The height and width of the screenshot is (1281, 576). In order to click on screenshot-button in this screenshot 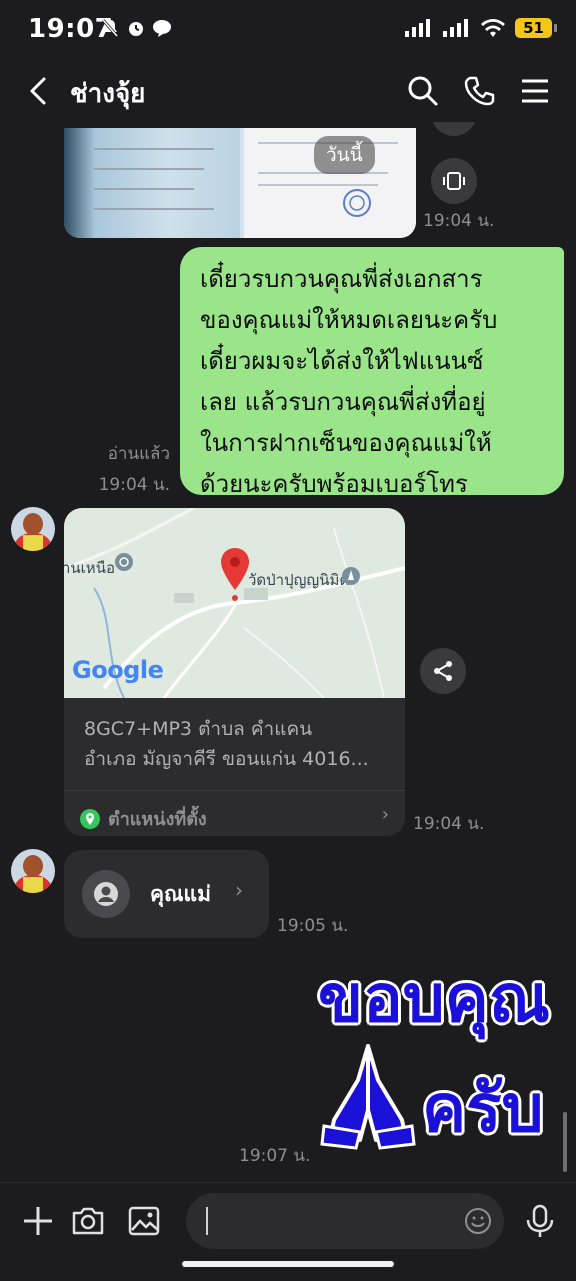, I will do `click(454, 181)`.